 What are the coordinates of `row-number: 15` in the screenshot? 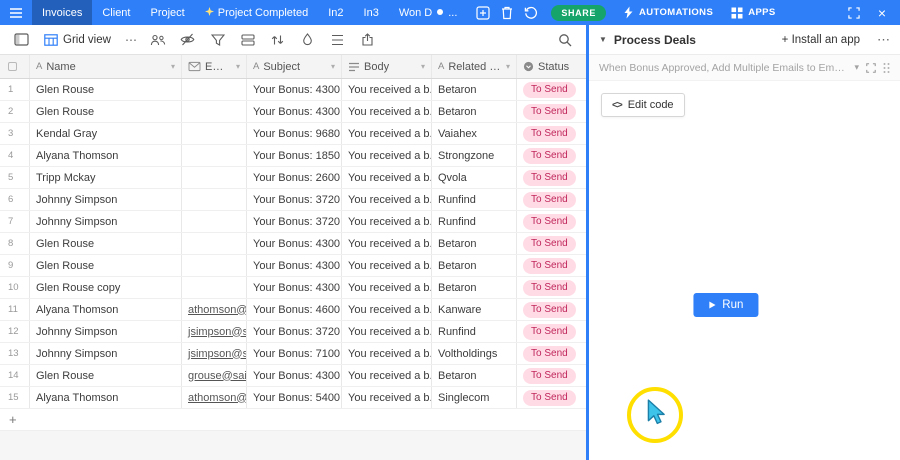 It's located at (15, 397).